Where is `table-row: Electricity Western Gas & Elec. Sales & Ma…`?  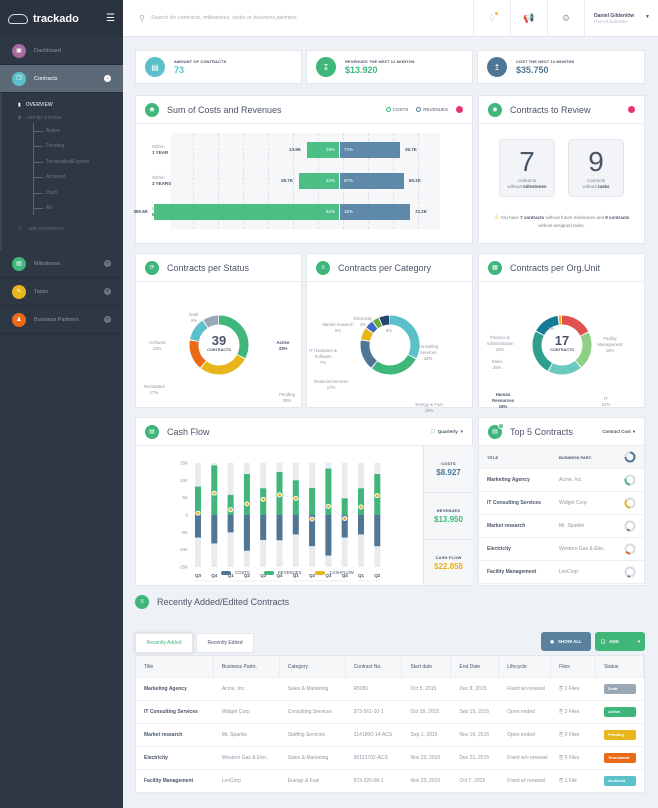
table-row: Electricity Western Gas & Elec. Sales & Ma… is located at coordinates (390, 758).